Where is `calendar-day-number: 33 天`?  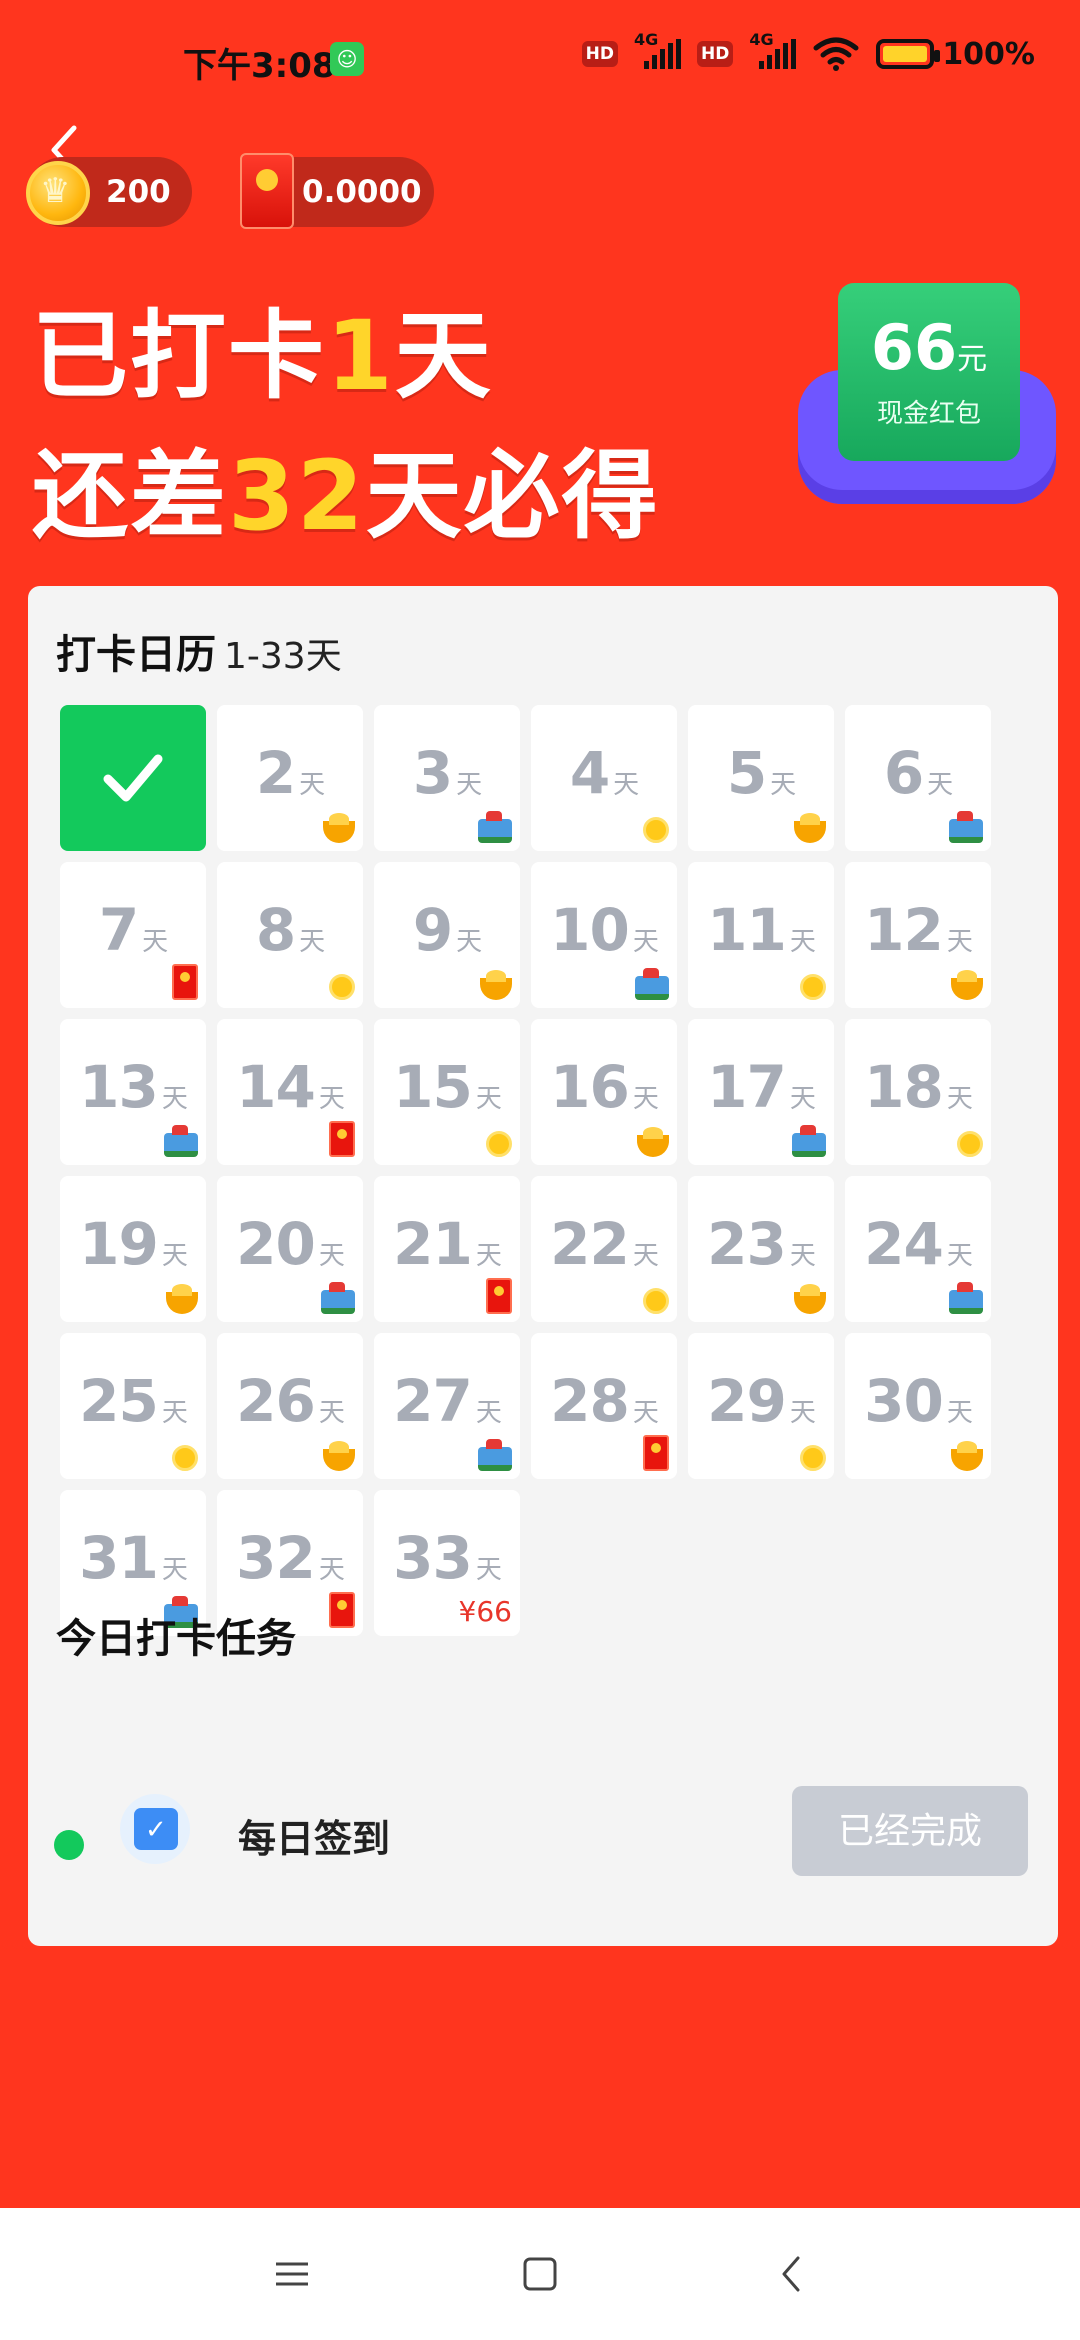 calendar-day-number: 33 天 is located at coordinates (447, 1558).